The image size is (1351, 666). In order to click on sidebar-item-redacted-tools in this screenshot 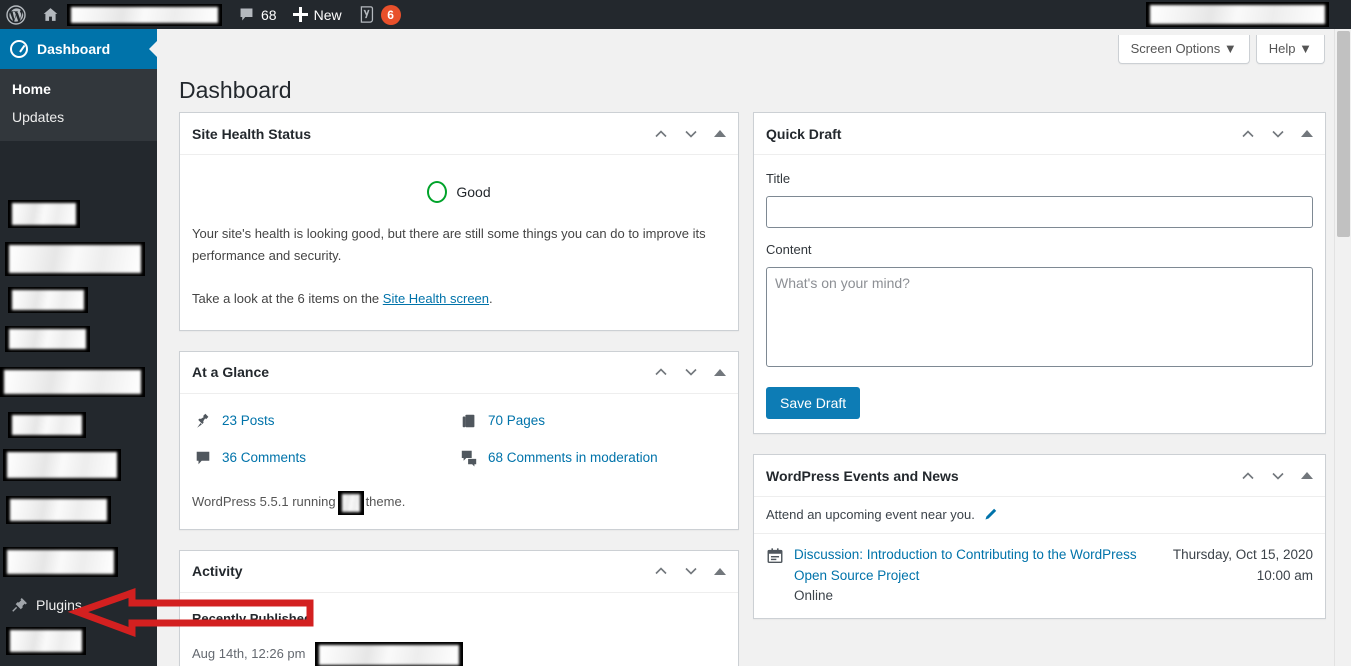, I will do `click(60, 562)`.